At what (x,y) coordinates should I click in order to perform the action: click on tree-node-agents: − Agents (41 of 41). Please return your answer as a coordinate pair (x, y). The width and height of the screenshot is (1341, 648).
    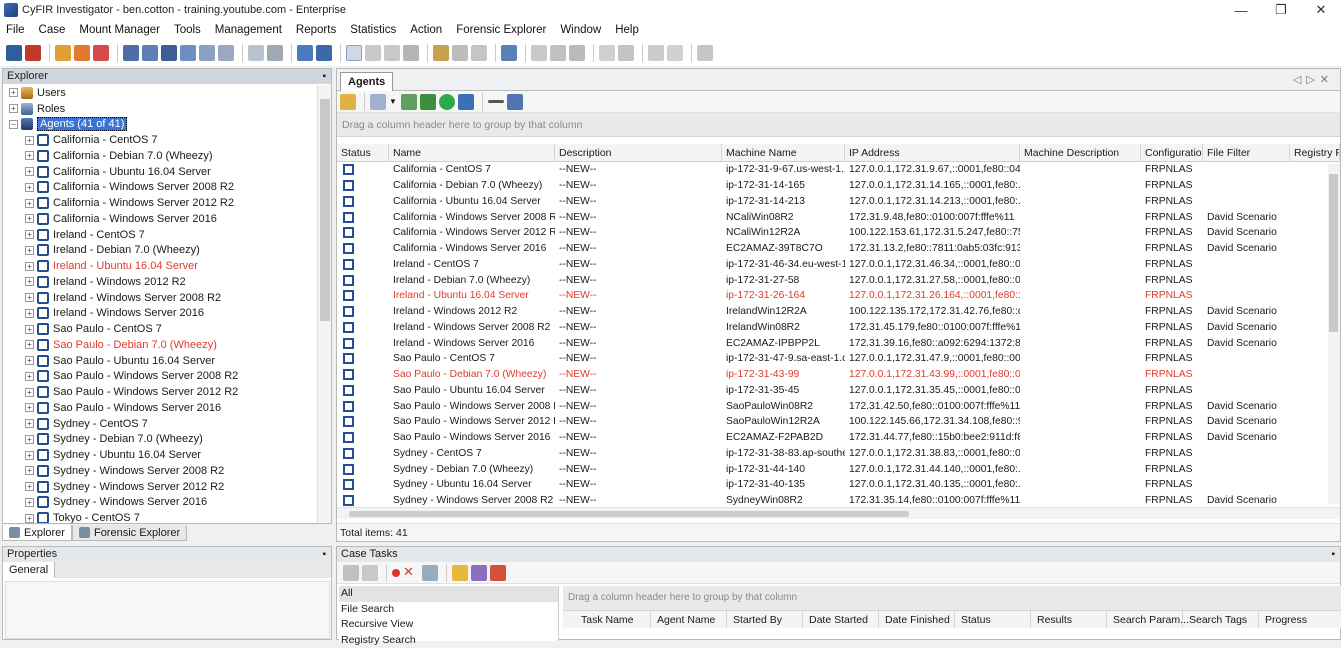
    Looking at the image, I should click on (161, 125).